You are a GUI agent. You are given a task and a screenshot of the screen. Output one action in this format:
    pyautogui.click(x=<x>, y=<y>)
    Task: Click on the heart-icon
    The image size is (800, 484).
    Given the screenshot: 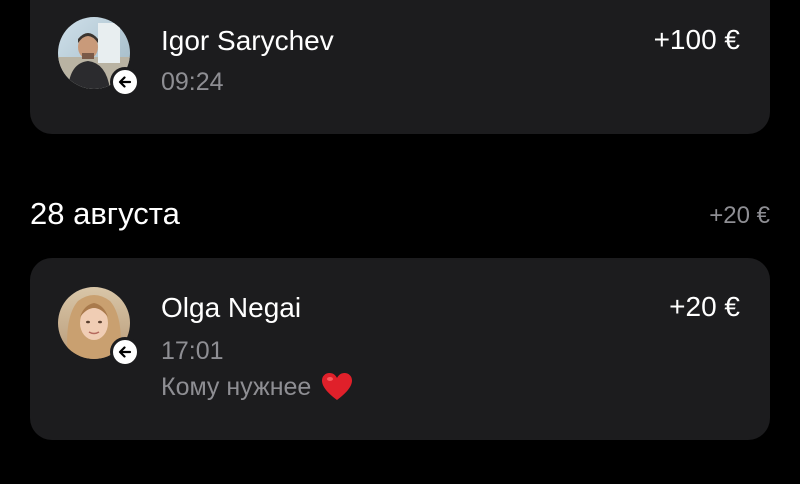 What is the action you would take?
    pyautogui.click(x=337, y=386)
    